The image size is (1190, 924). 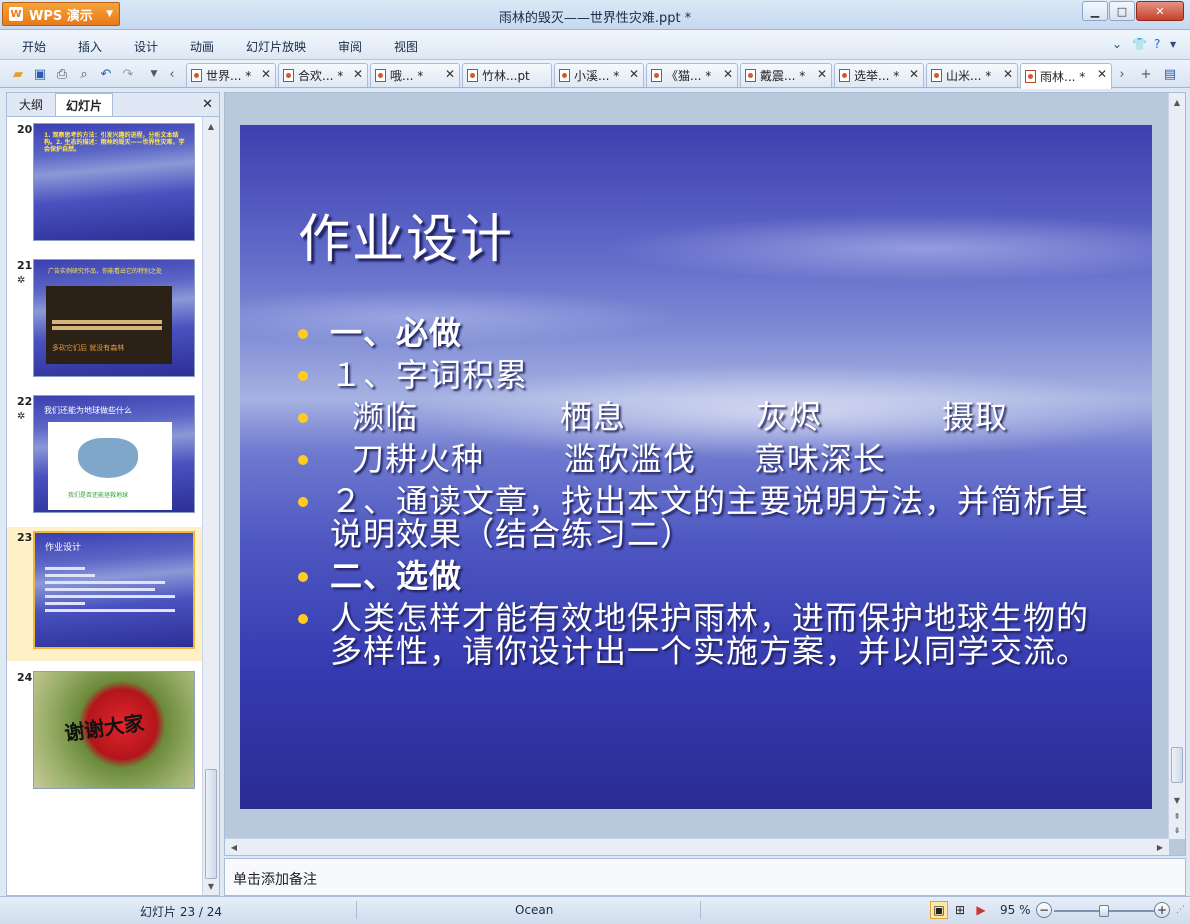 I want to click on word: 栖息, so click(x=593, y=417).